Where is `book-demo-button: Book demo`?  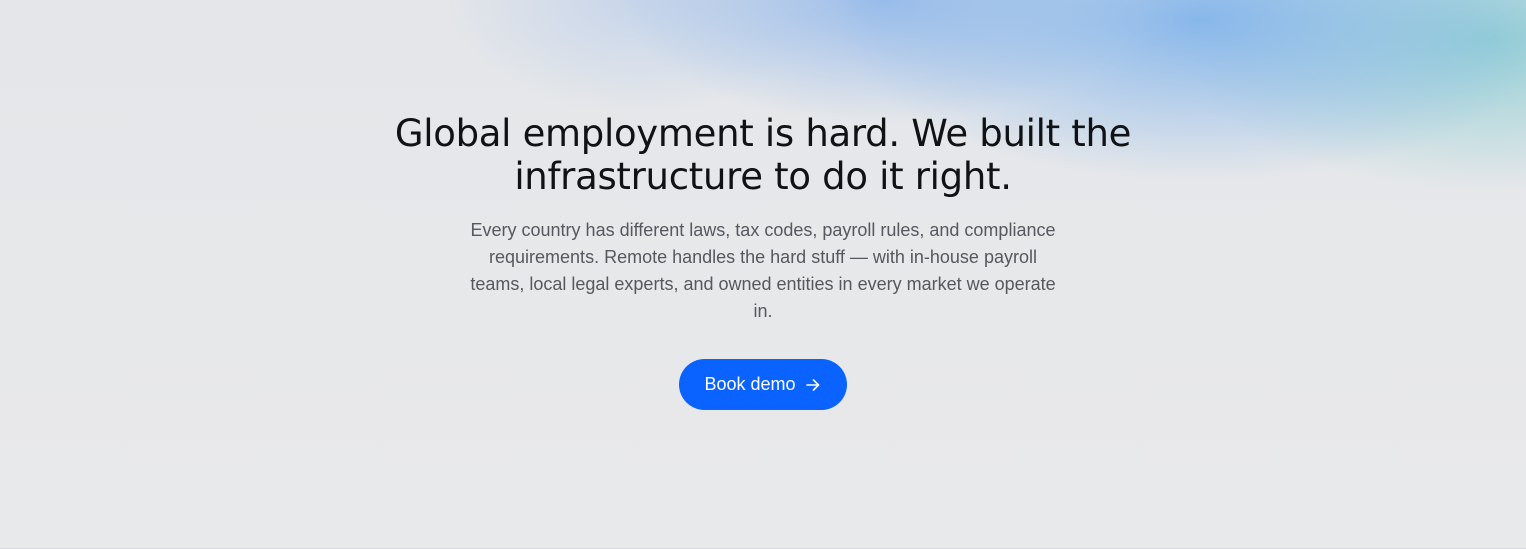 book-demo-button: Book demo is located at coordinates (763, 384).